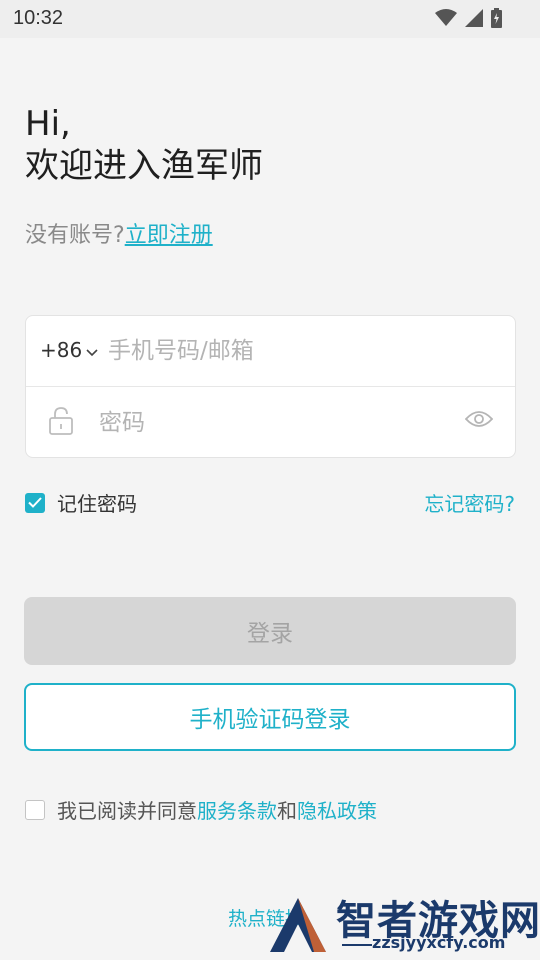  I want to click on password-input, so click(279, 423).